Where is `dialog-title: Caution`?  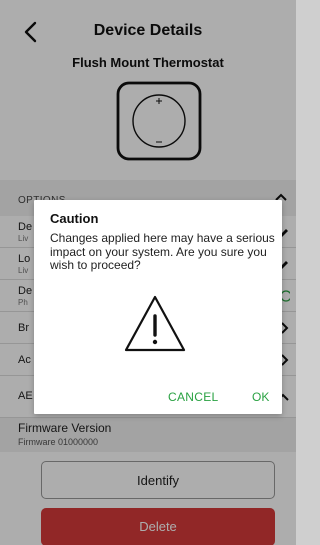
dialog-title: Caution is located at coordinates (74, 218).